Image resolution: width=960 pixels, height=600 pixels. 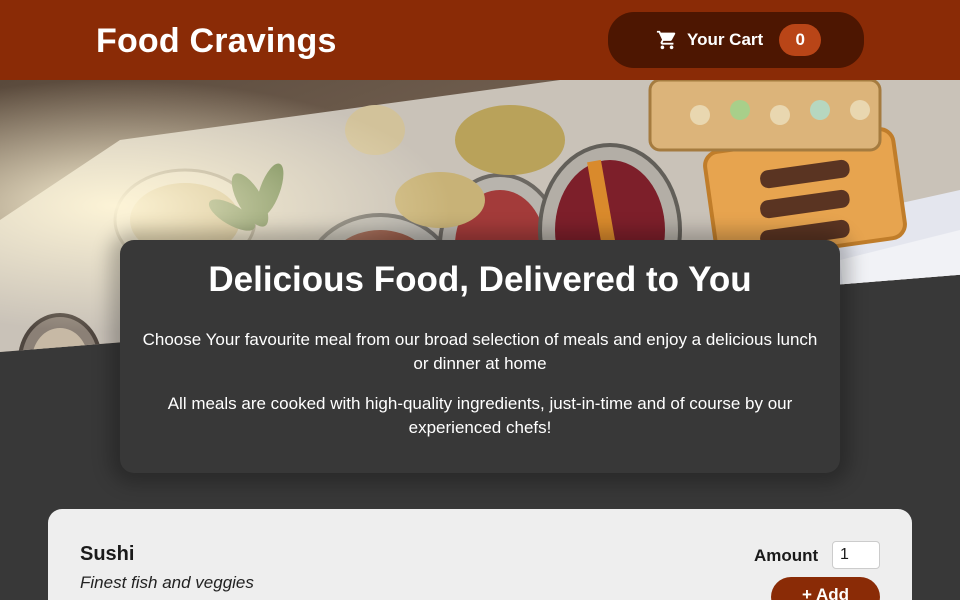 I want to click on cart-button: Your Cart 0, so click(x=736, y=40).